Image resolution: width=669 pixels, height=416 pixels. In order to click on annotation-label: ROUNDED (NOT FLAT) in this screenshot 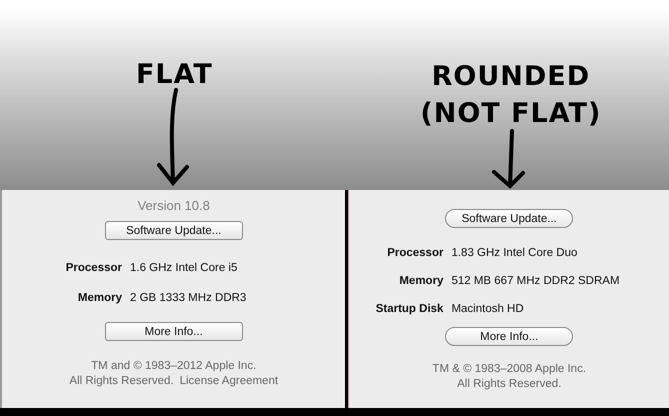, I will do `click(511, 95)`.